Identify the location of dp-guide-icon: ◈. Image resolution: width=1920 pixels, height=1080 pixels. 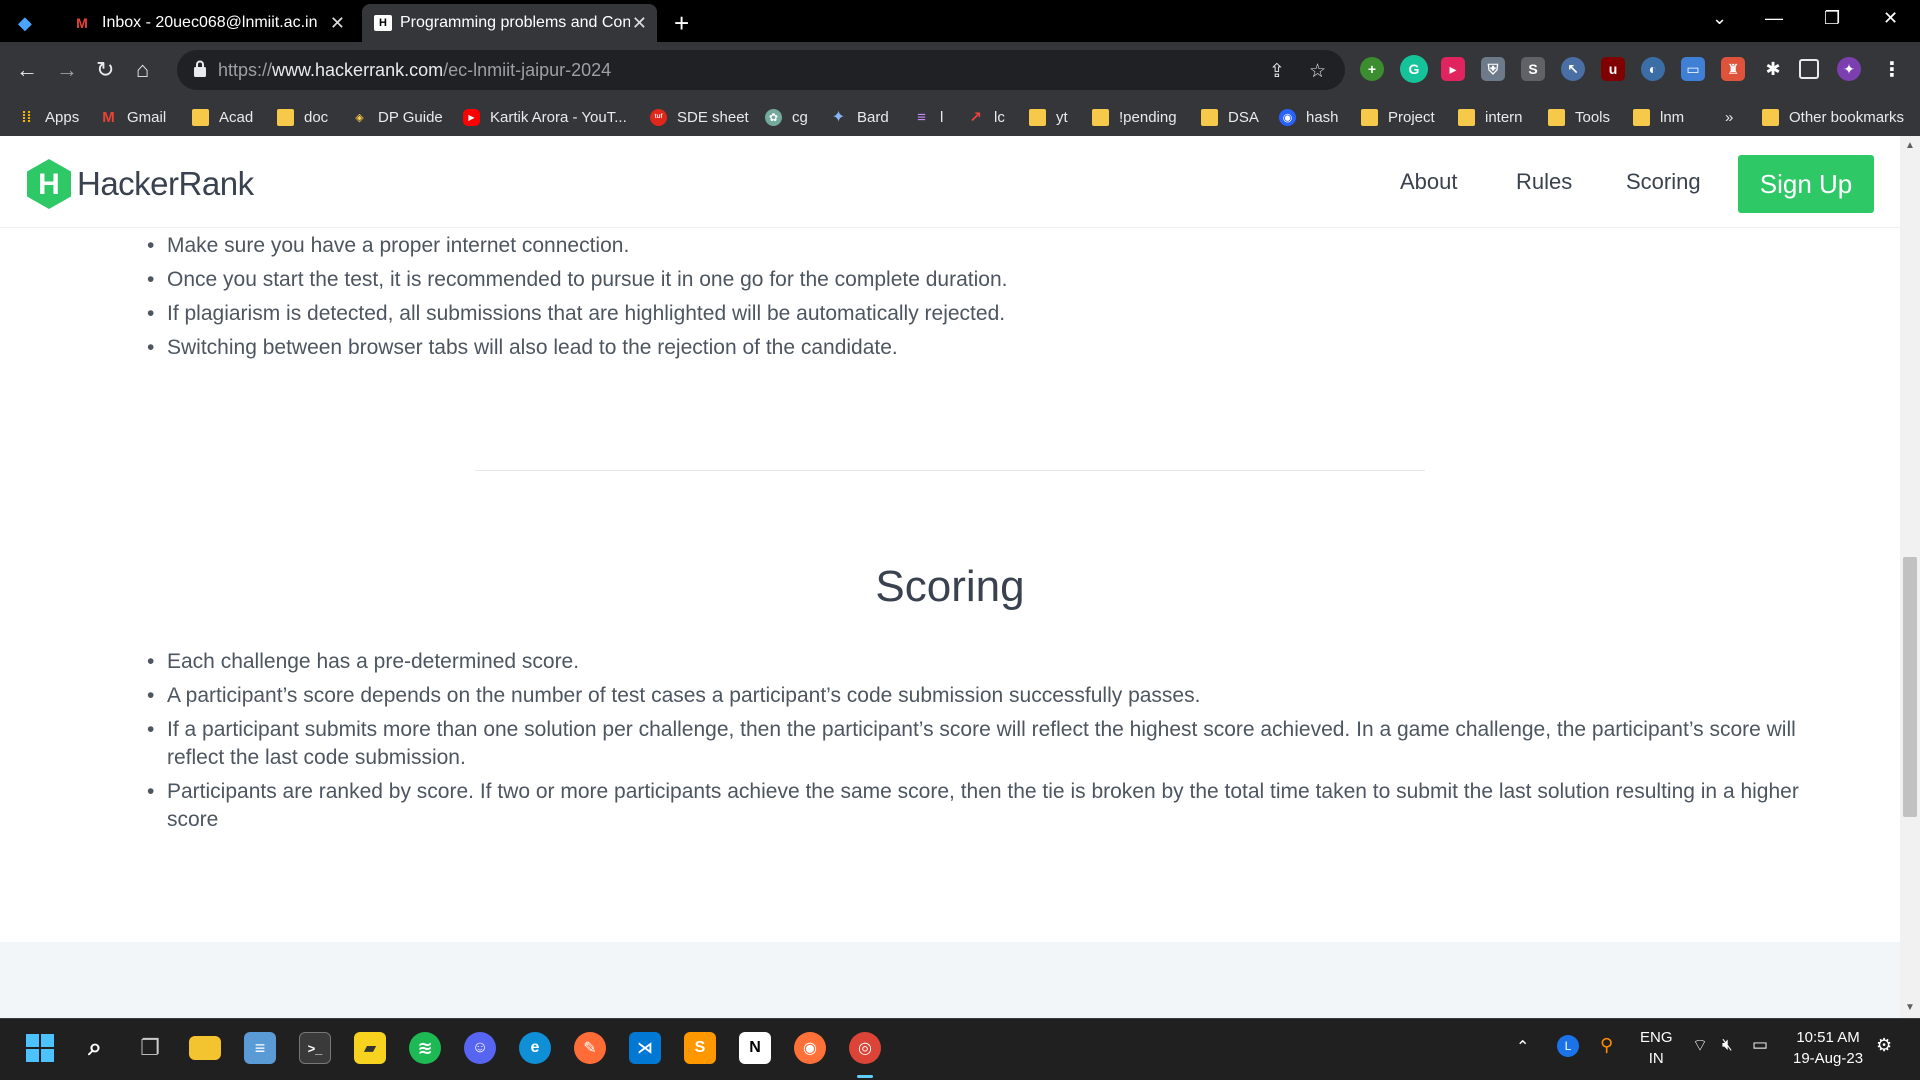
(359, 117).